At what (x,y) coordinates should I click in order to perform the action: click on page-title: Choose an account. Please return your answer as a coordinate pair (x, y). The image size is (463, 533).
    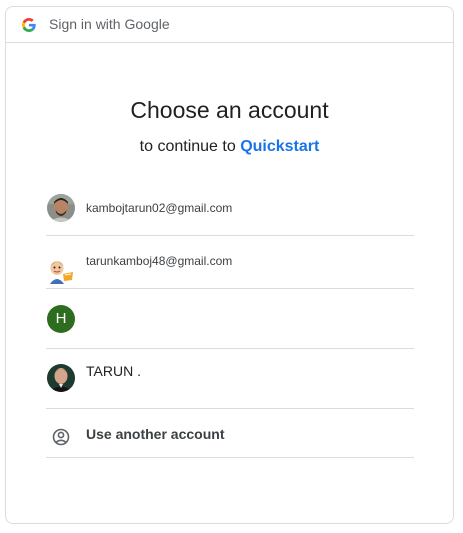
    Looking at the image, I should click on (229, 110).